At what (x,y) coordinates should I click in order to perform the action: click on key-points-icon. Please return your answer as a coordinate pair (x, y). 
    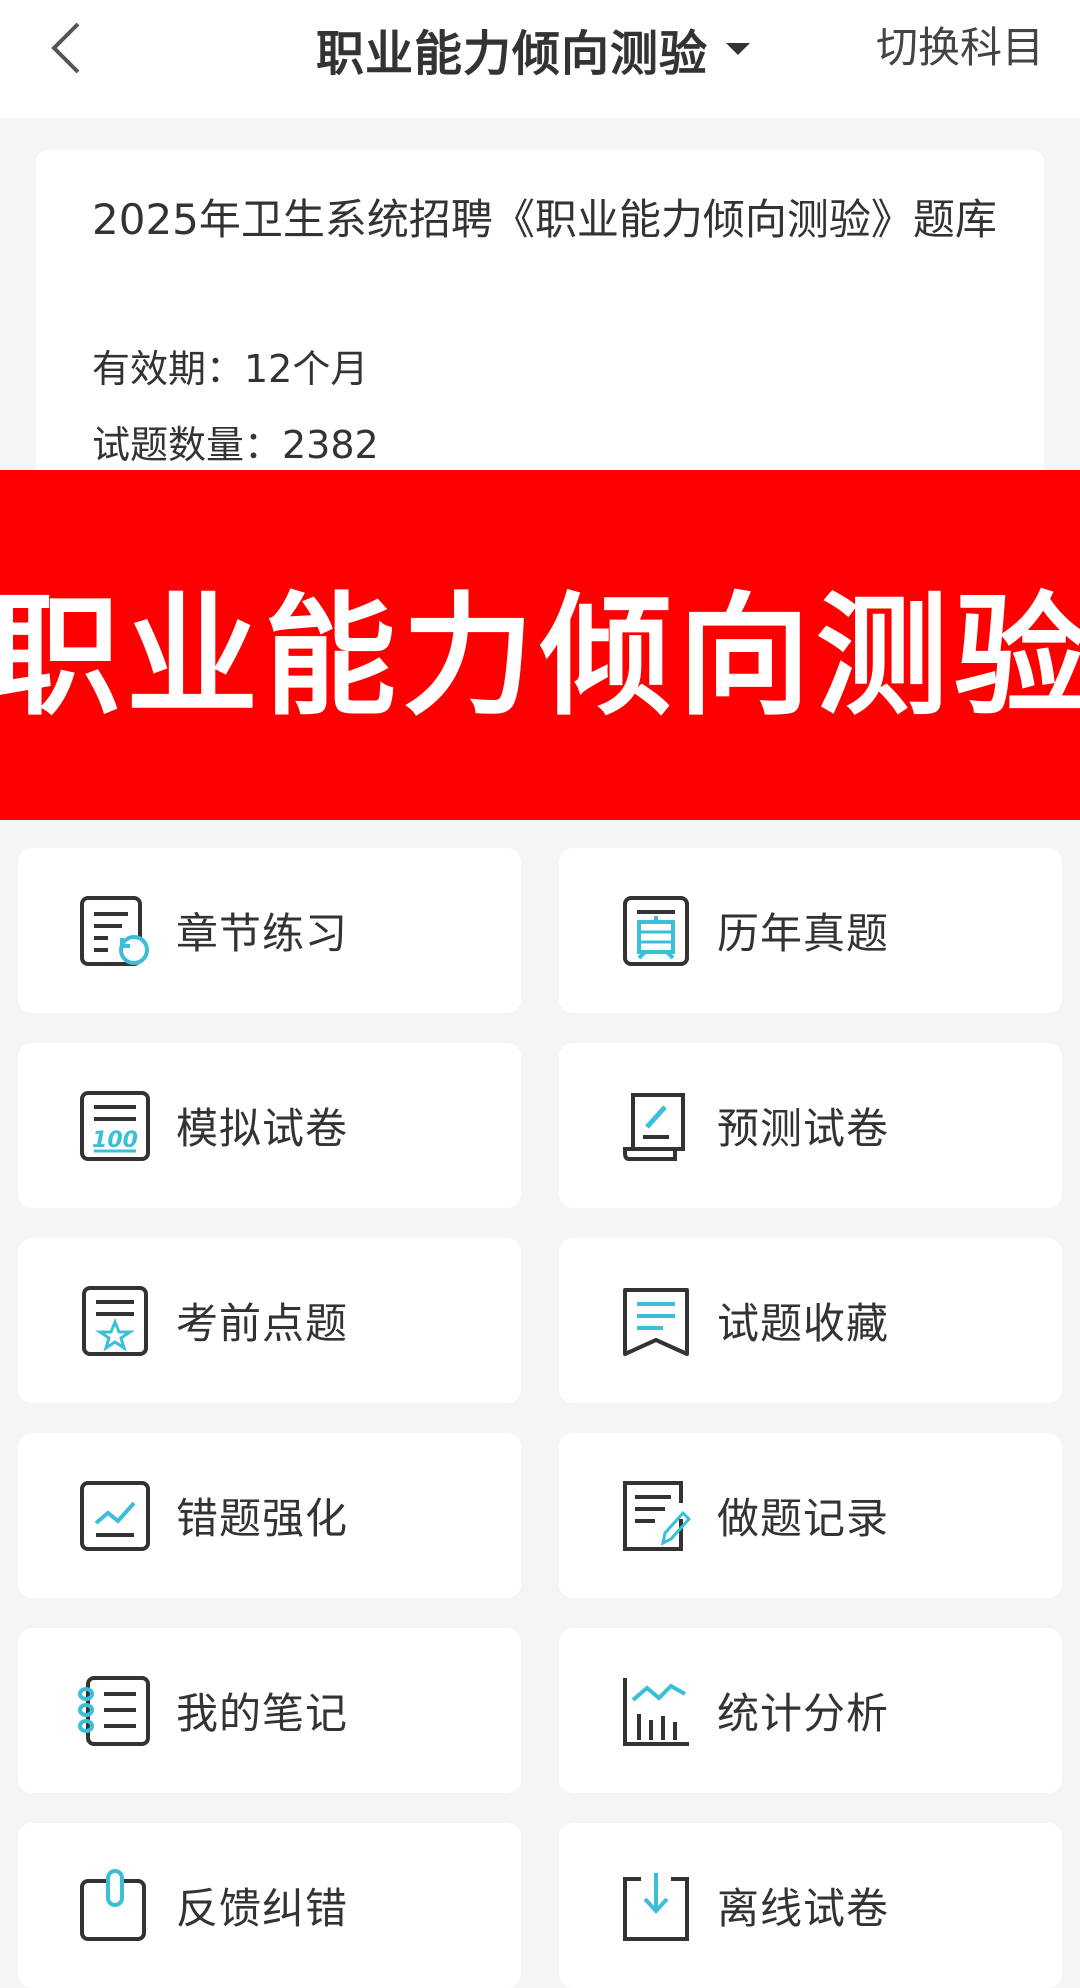
    Looking at the image, I should click on (115, 1320).